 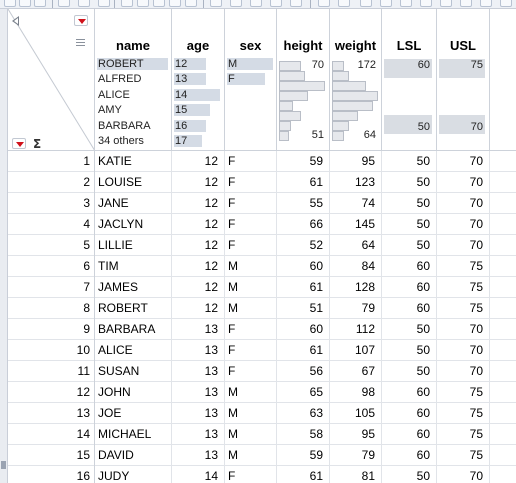 I want to click on cell-weight: 67, so click(x=356, y=371).